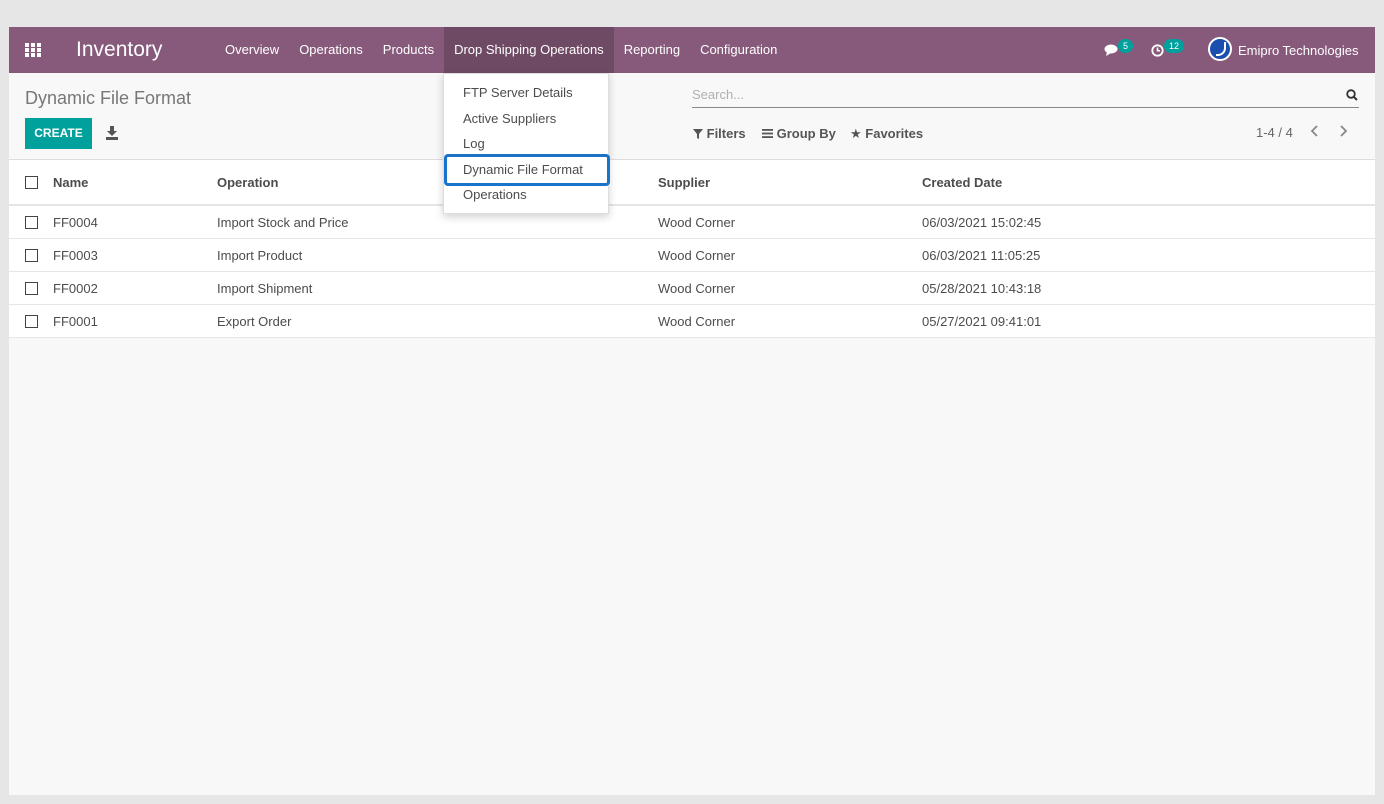 The width and height of the screenshot is (1384, 804). Describe the element at coordinates (529, 50) in the screenshot. I see `menu-drop-shipping-operations: Drop Shipping Operations` at that location.